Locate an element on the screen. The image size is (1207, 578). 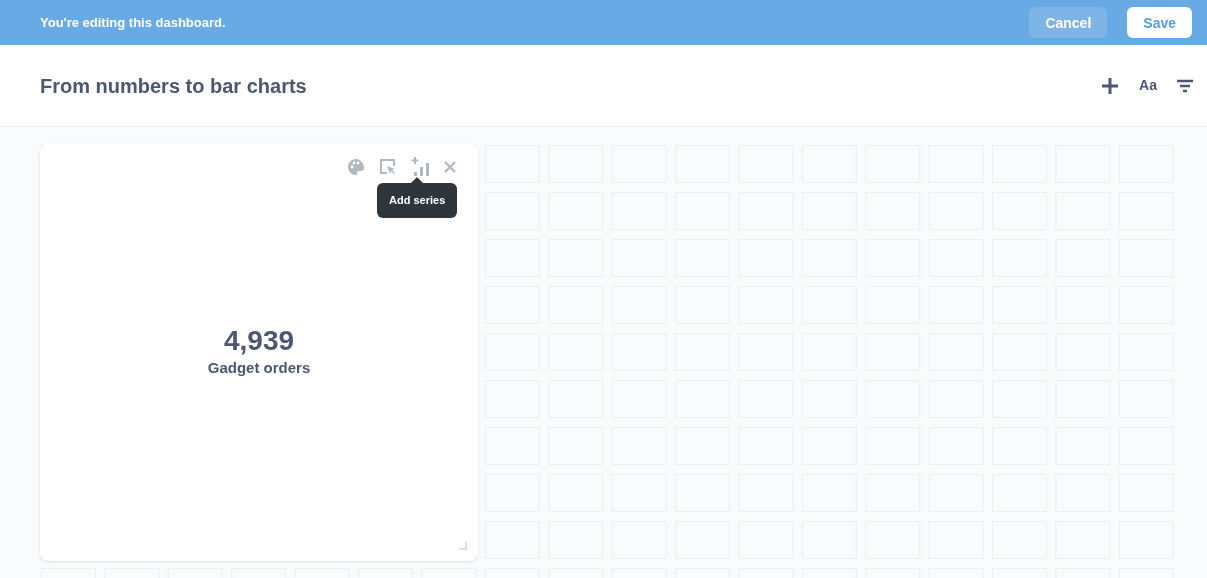
cancel-button: Cancel is located at coordinates (1068, 22).